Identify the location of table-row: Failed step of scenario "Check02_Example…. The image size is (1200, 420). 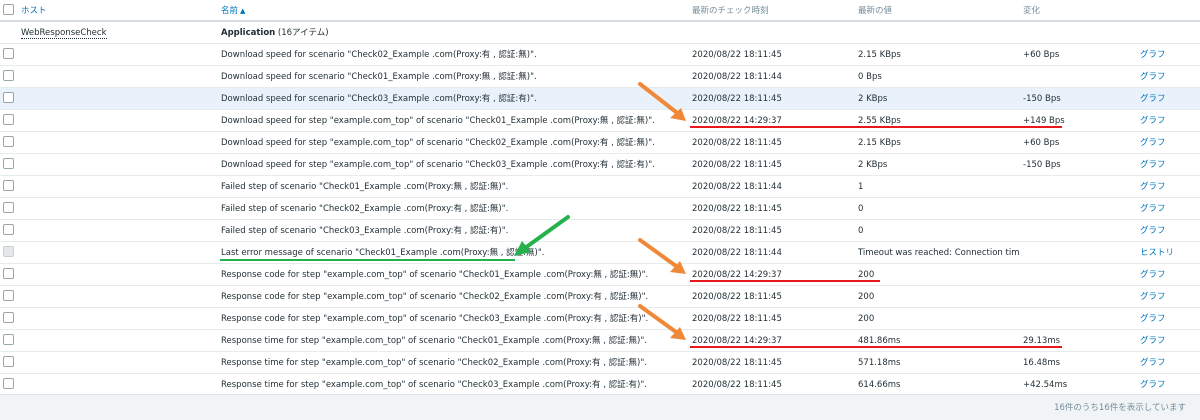
(600, 209).